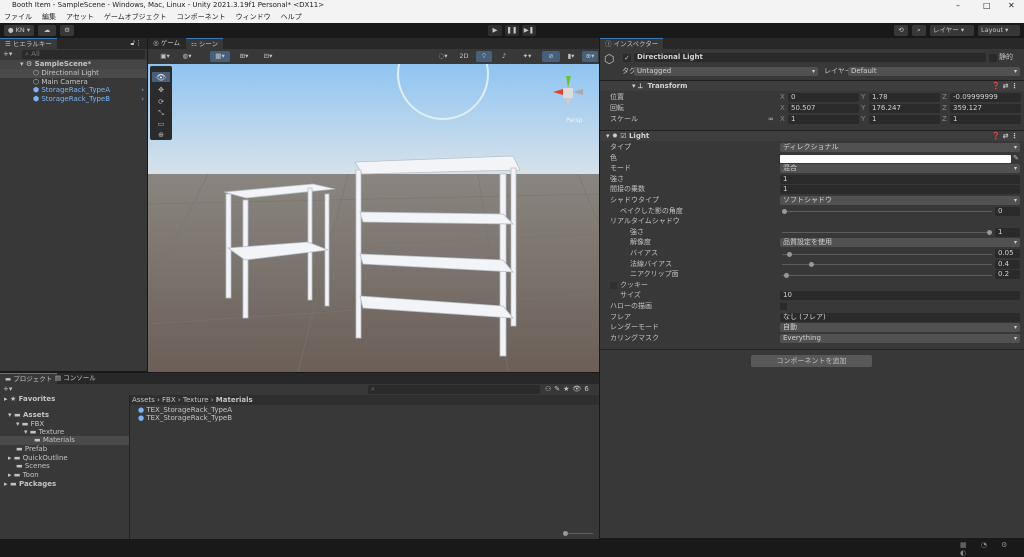 This screenshot has height=557, width=1024. Describe the element at coordinates (205, 43) in the screenshot. I see `tab-scene: ⚏ シーン` at that location.